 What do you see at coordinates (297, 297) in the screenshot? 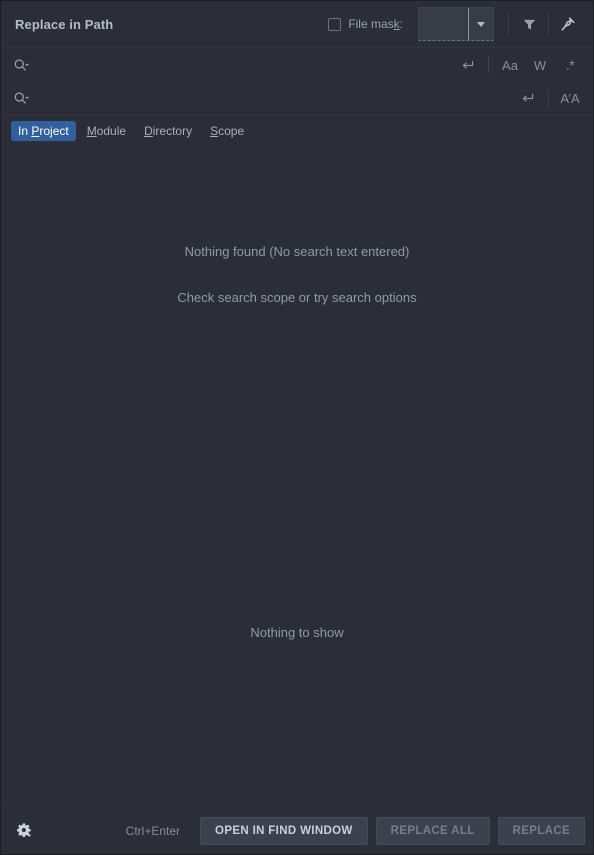
I see `results-empty-secondary: Check search scope or try search options` at bounding box center [297, 297].